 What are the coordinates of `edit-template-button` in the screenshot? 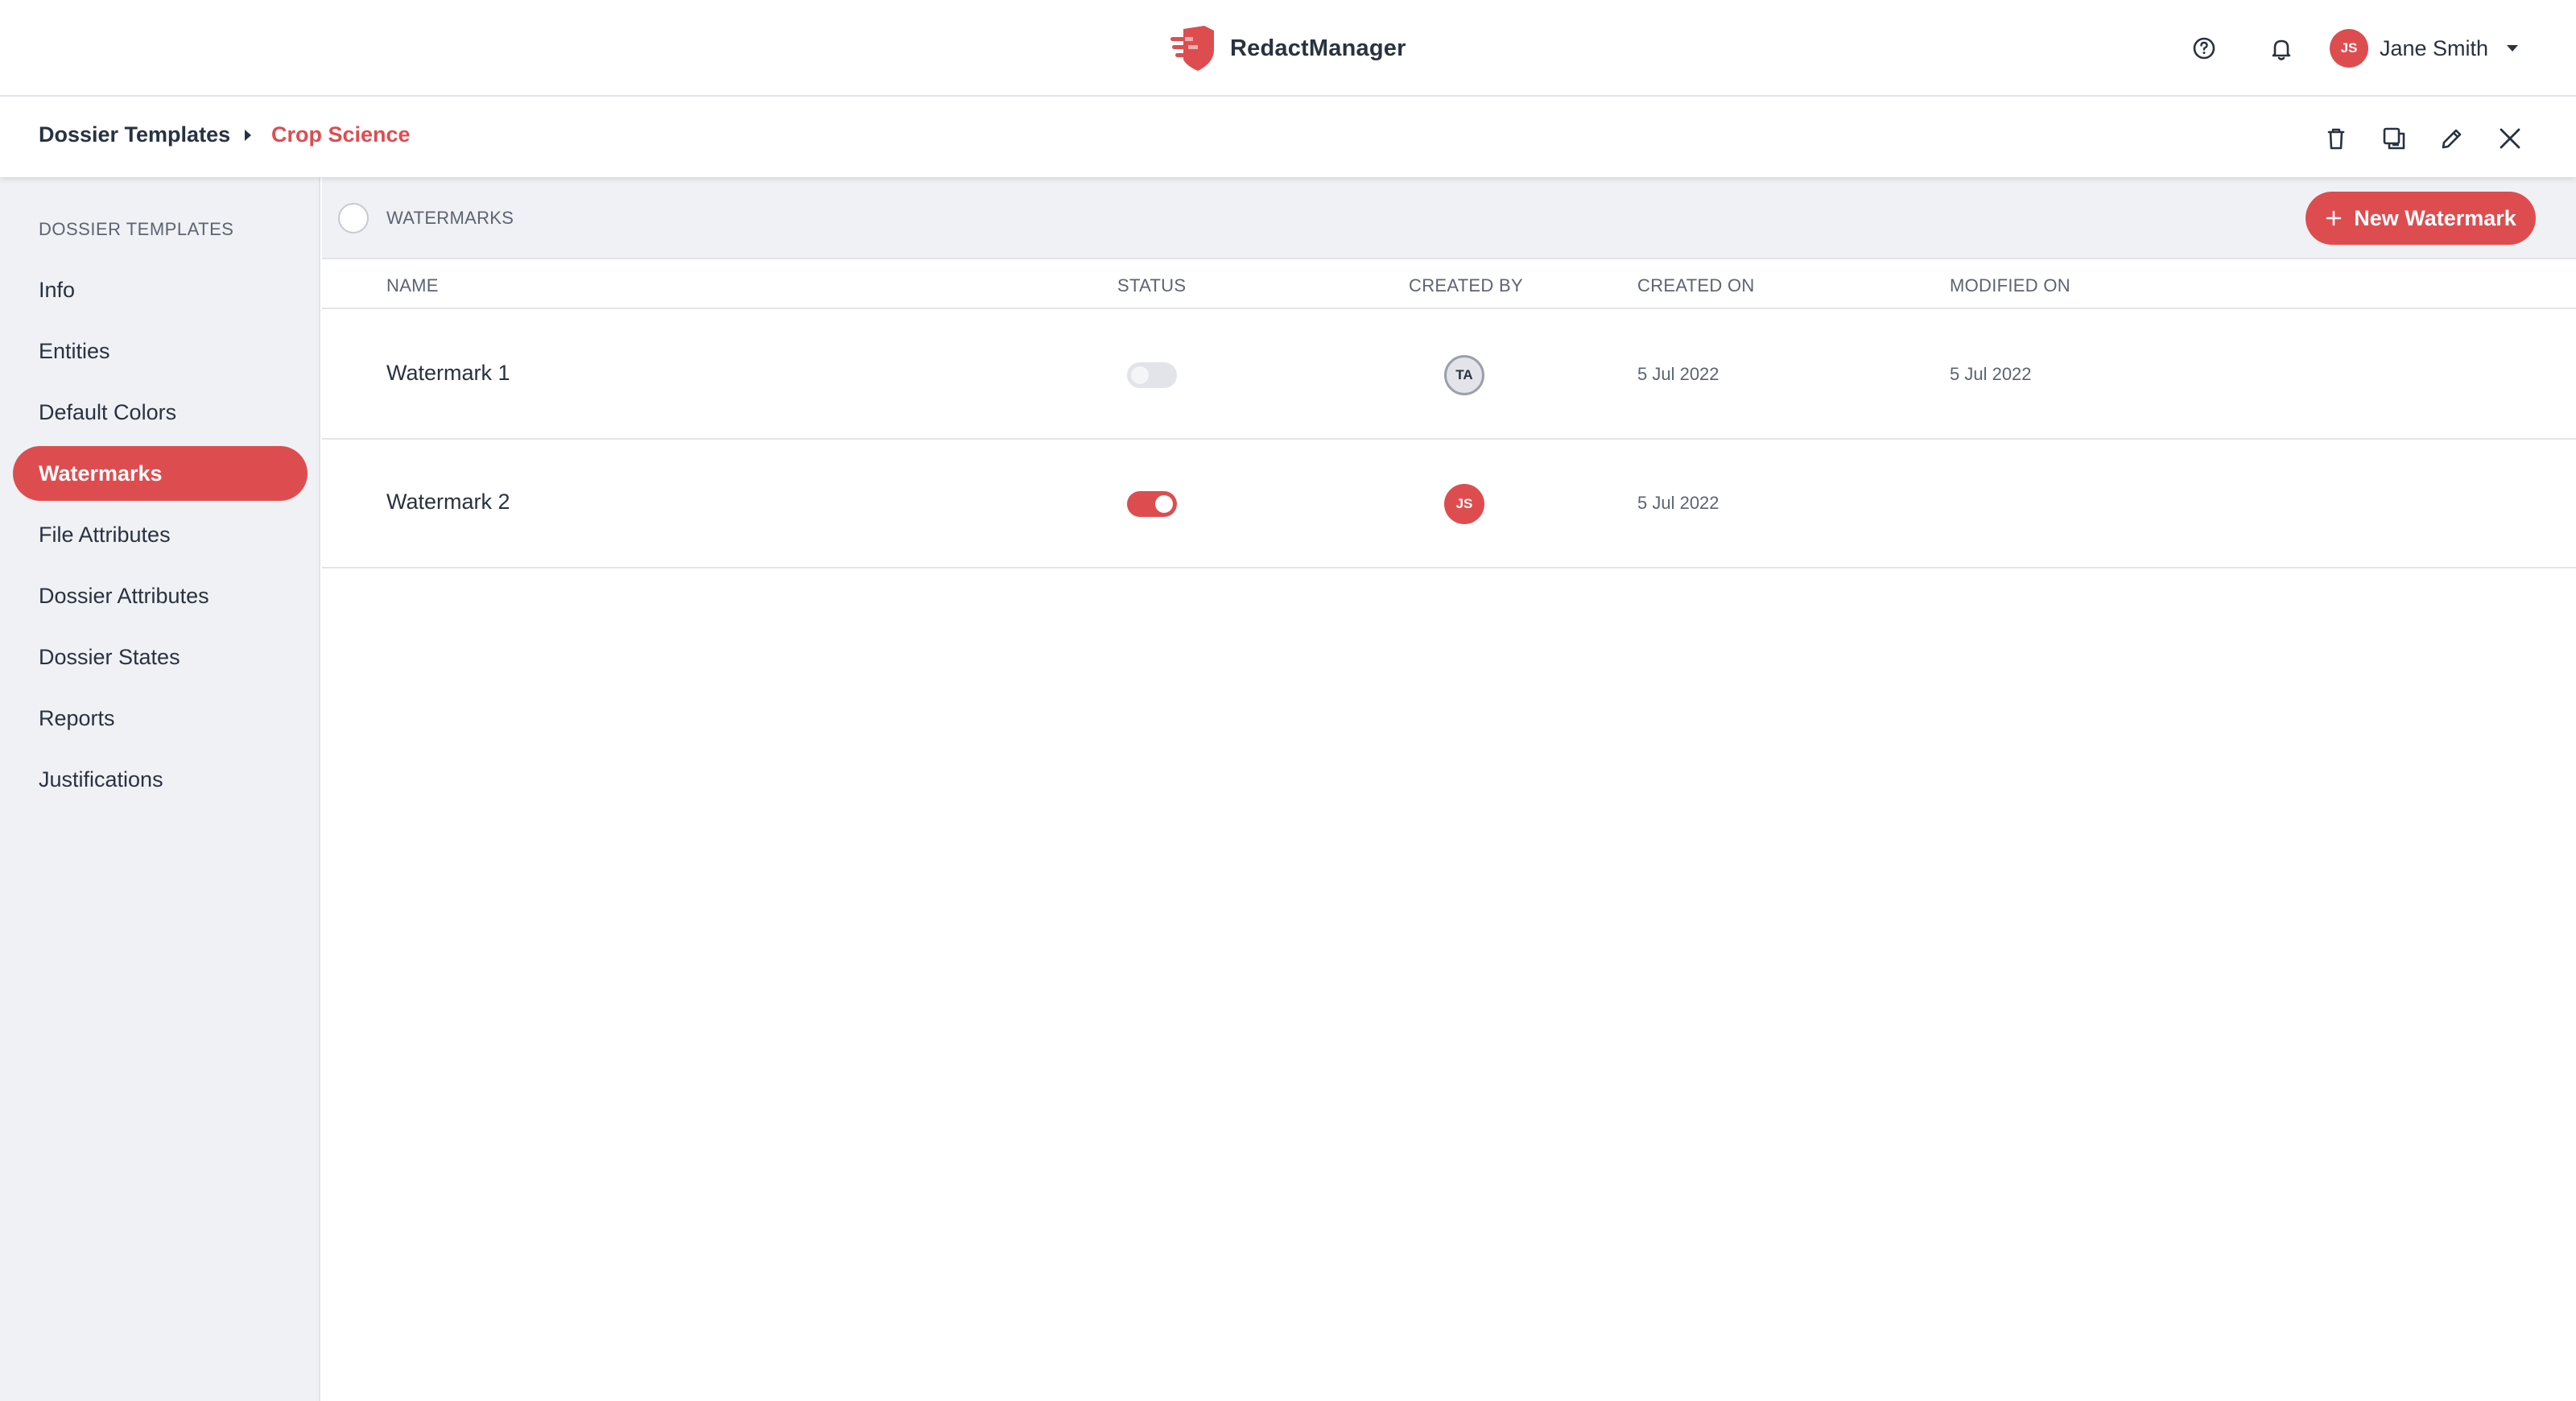 It's located at (2452, 138).